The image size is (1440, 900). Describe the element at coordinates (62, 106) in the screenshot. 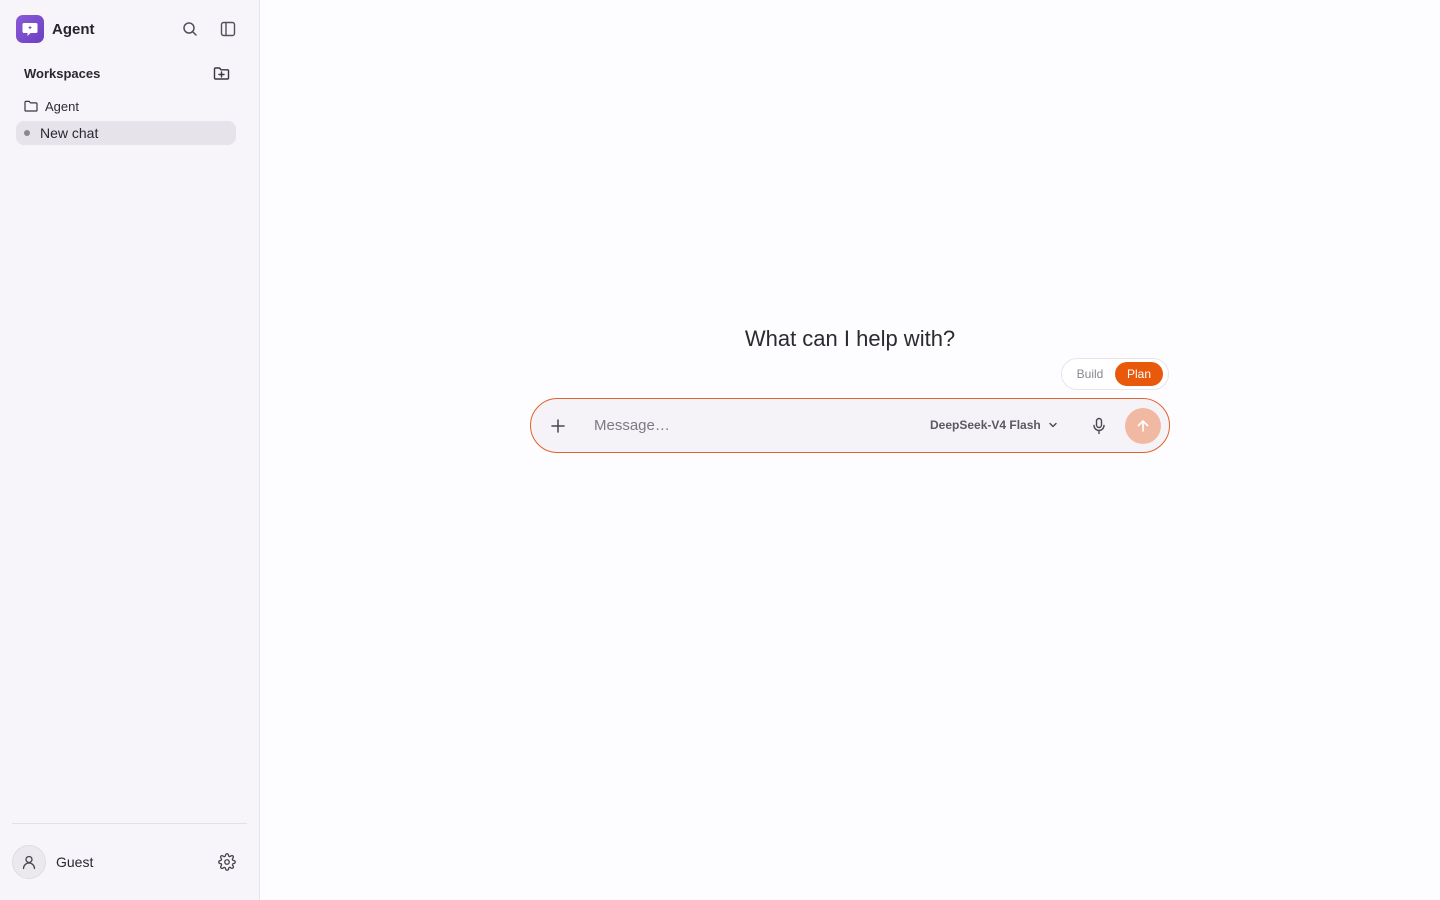

I see `folder-label: Agent` at that location.